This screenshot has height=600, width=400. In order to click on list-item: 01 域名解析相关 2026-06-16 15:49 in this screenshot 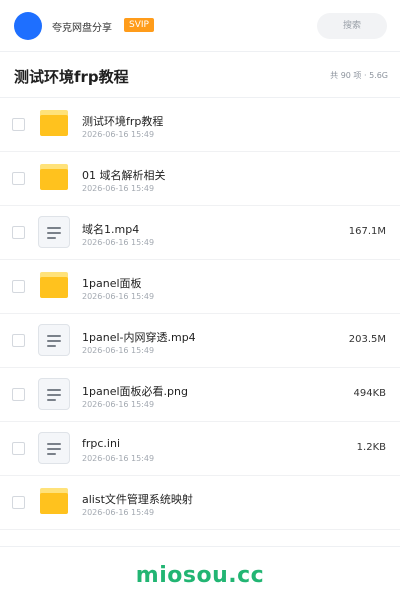, I will do `click(200, 179)`.